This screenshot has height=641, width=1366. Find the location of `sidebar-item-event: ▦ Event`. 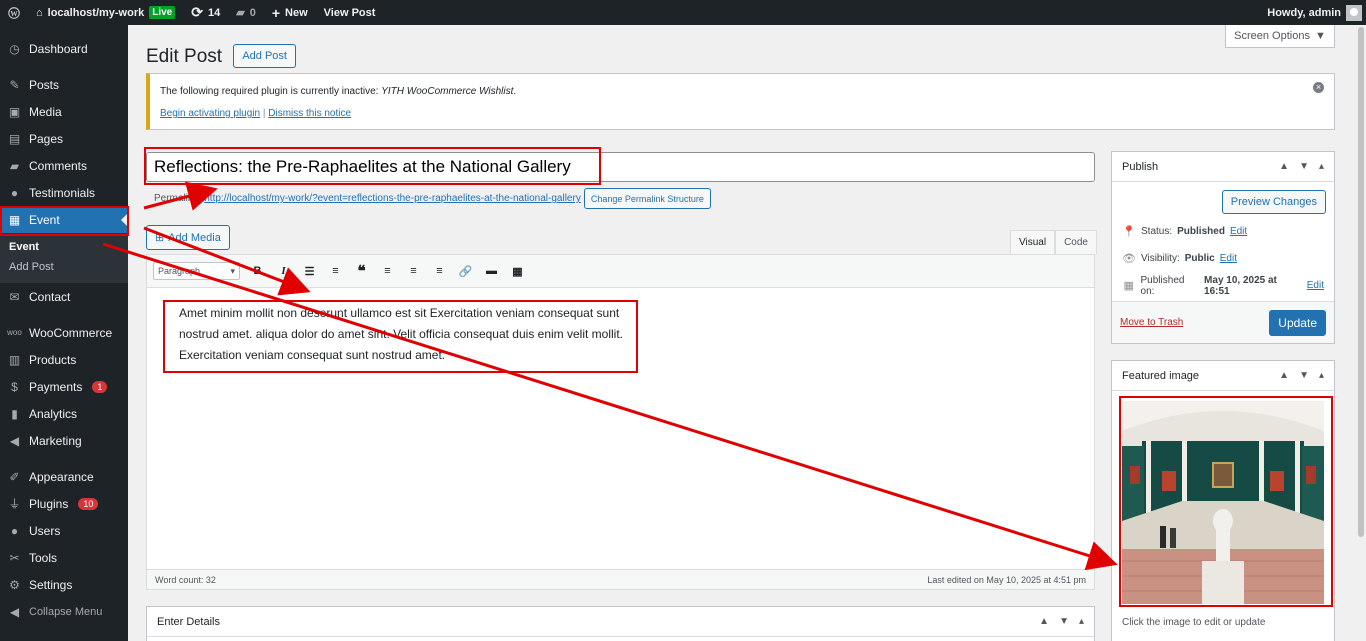

sidebar-item-event: ▦ Event is located at coordinates (64, 219).